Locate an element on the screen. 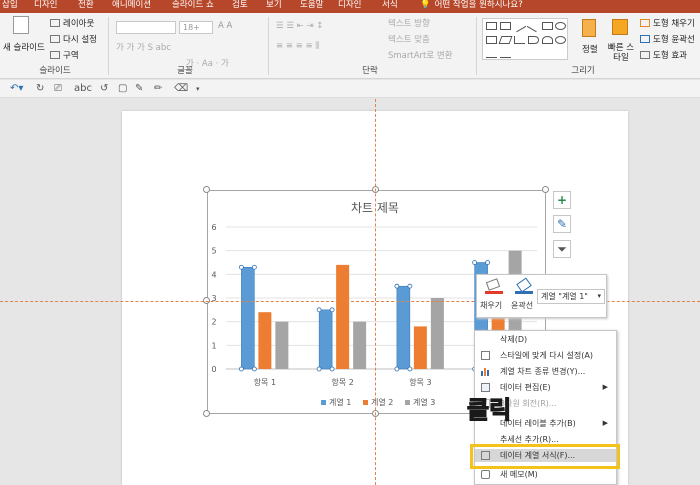 The height and width of the screenshot is (485, 700). tab-chart-design: 디자인 is located at coordinates (349, 6).